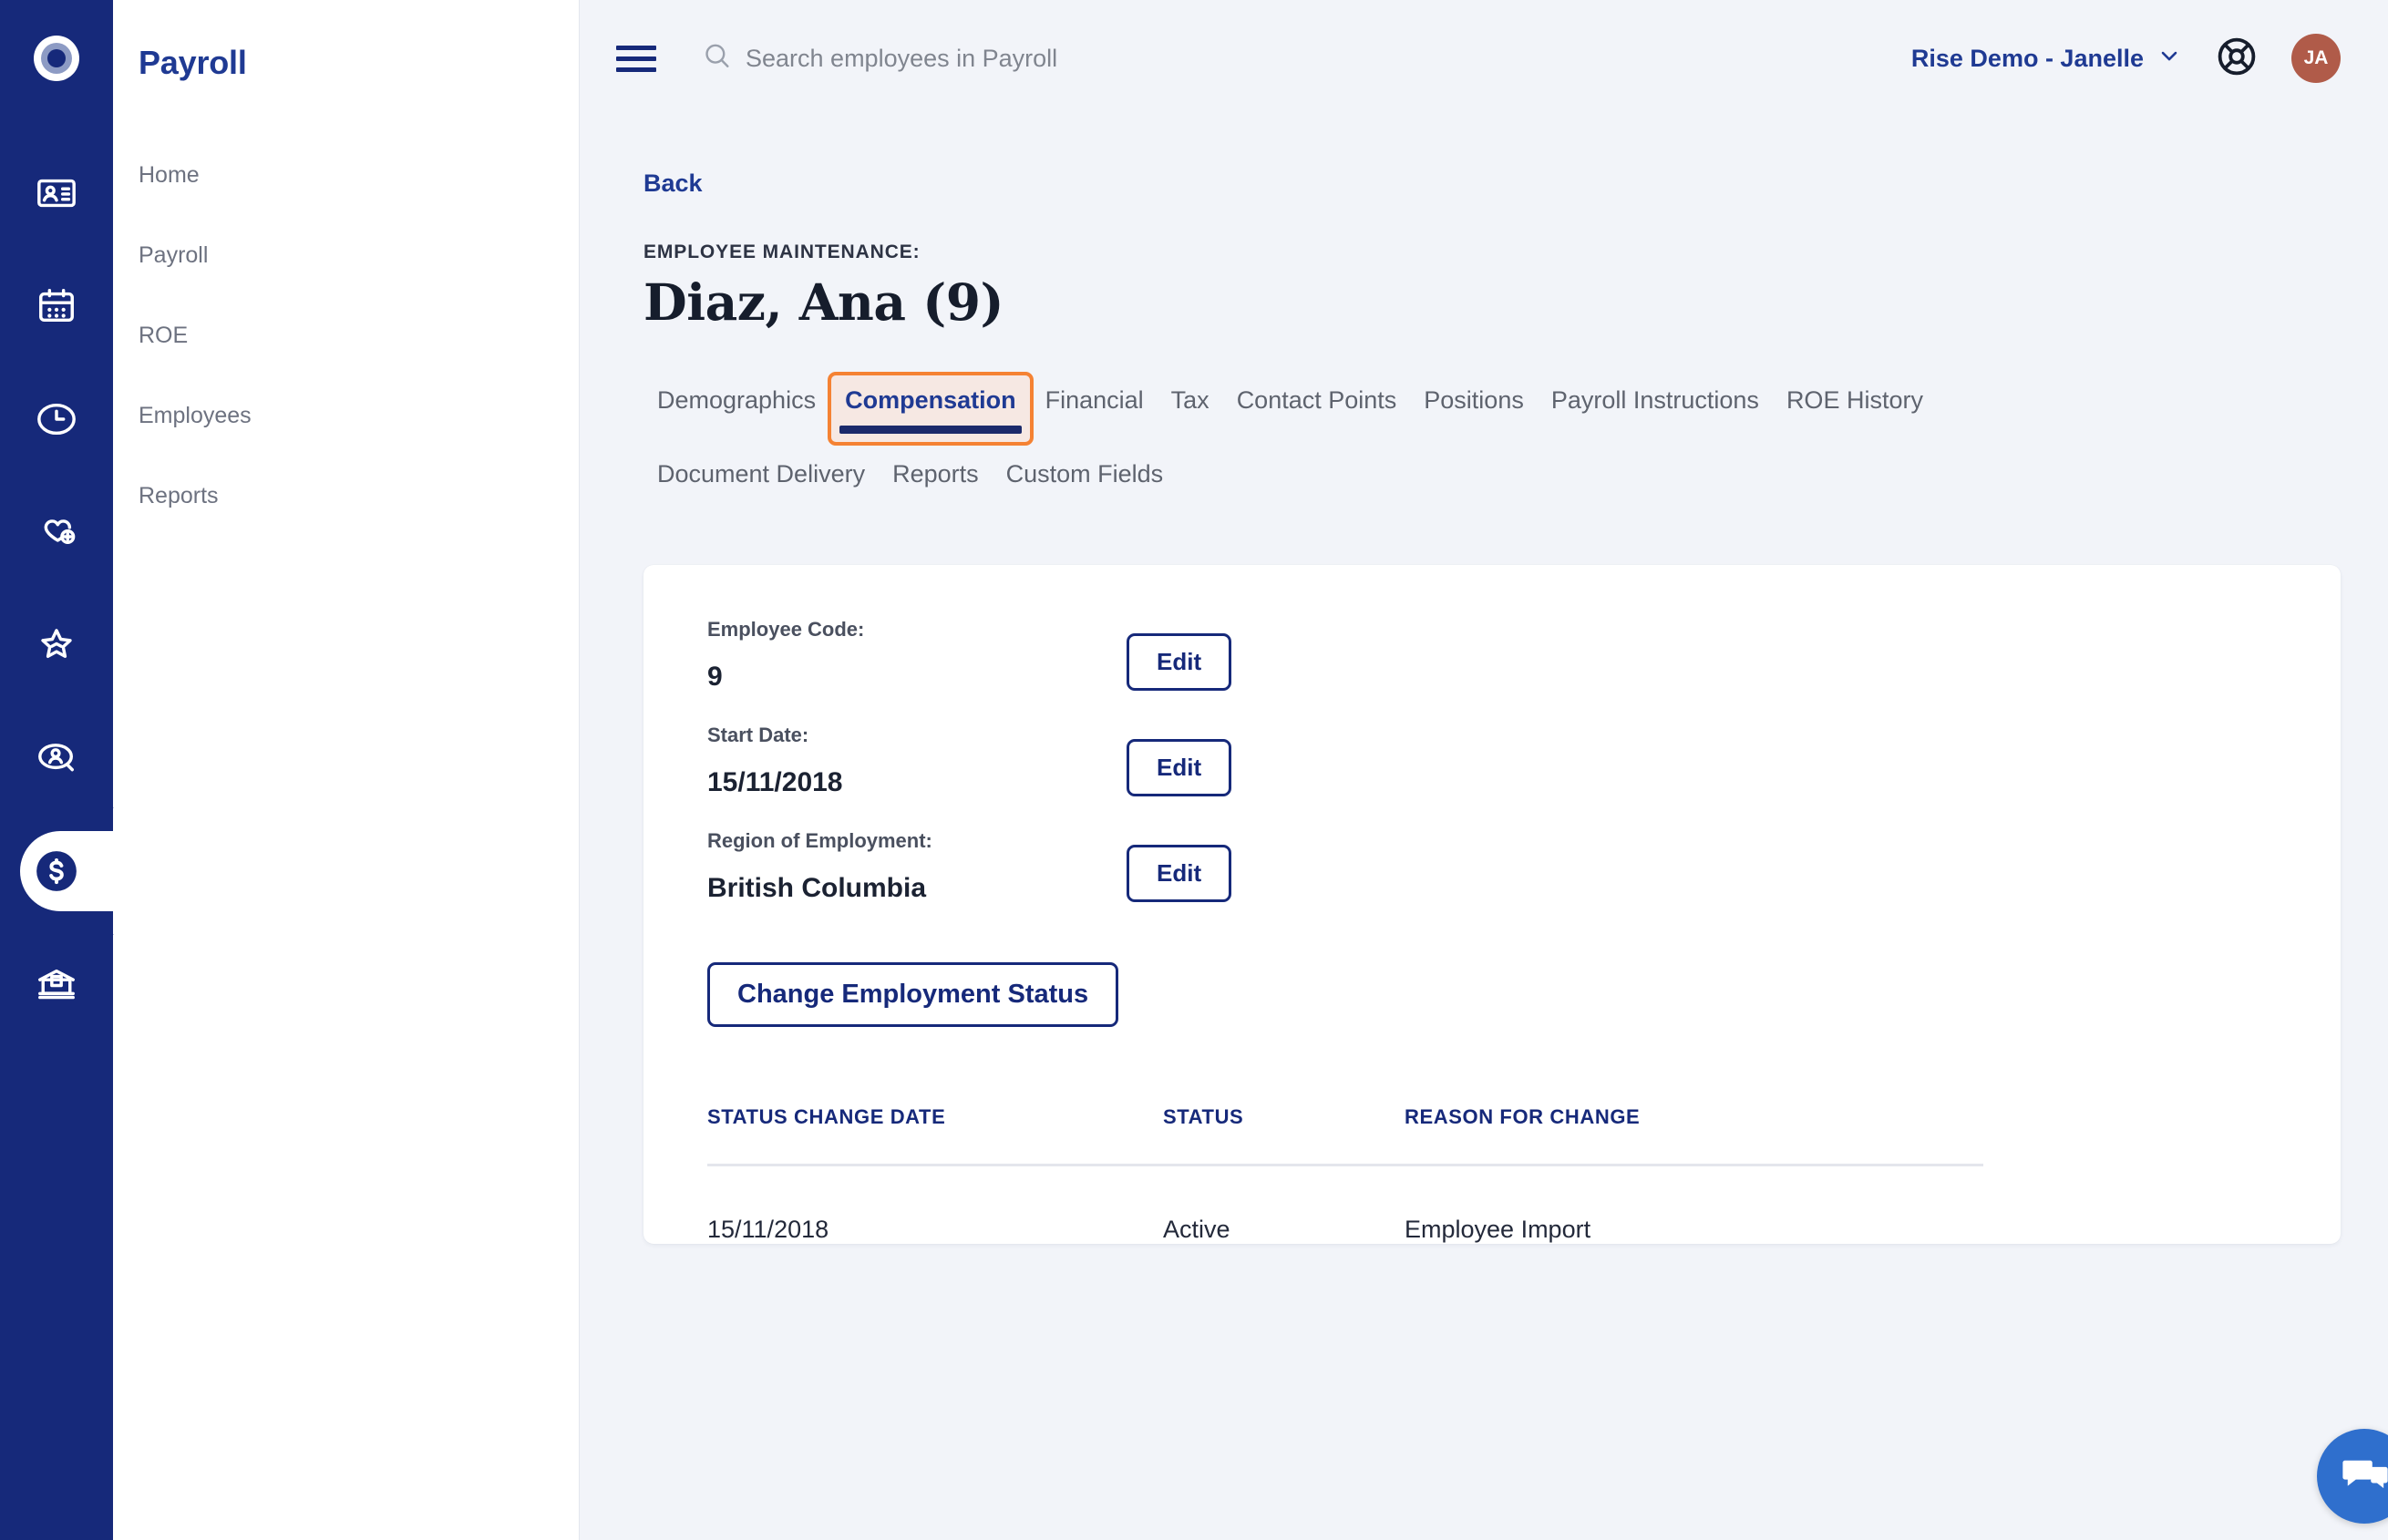 Image resolution: width=2388 pixels, height=1540 pixels. Describe the element at coordinates (761, 474) in the screenshot. I see `tab-document-delivery: Document Delivery` at that location.